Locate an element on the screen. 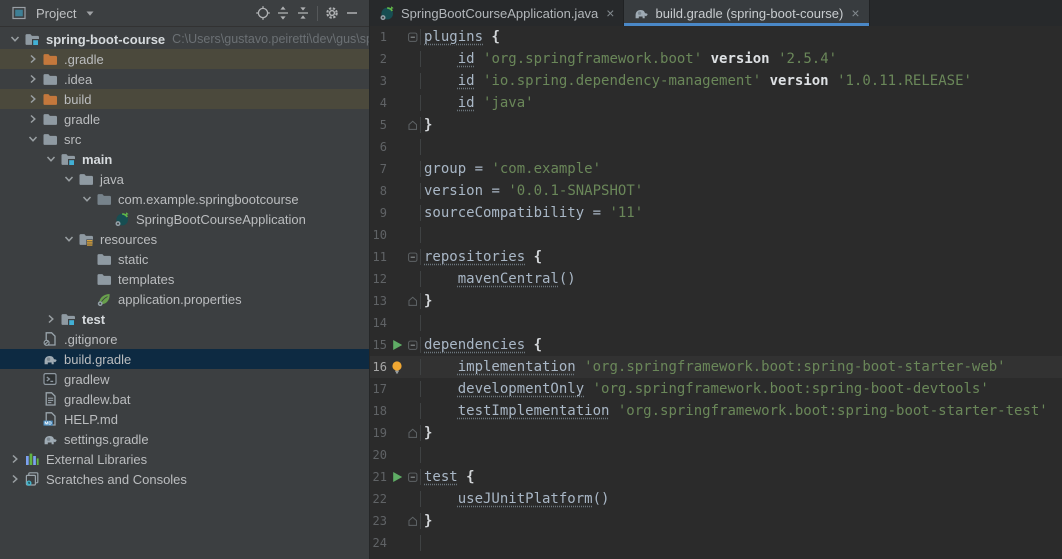 The height and width of the screenshot is (559, 1062). code-line-6: 6 is located at coordinates (716, 147).